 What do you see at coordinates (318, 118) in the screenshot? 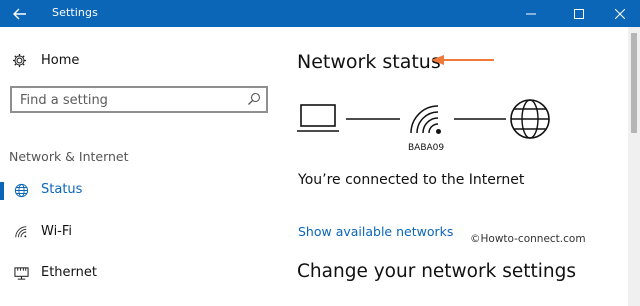
I see `laptop-icon` at bounding box center [318, 118].